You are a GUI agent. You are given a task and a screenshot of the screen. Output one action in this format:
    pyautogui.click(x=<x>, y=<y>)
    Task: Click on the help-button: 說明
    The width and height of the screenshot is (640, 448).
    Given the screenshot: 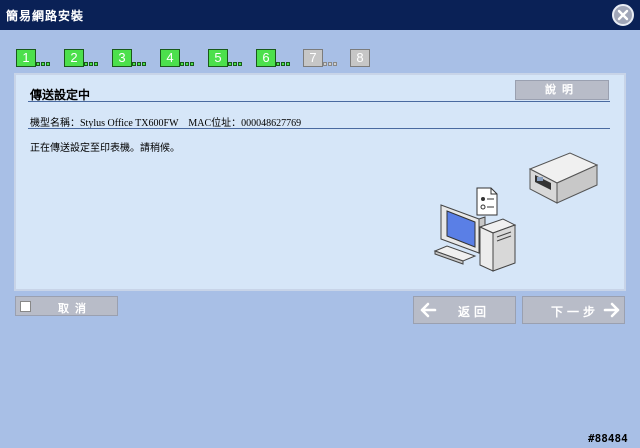 What is the action you would take?
    pyautogui.click(x=562, y=90)
    